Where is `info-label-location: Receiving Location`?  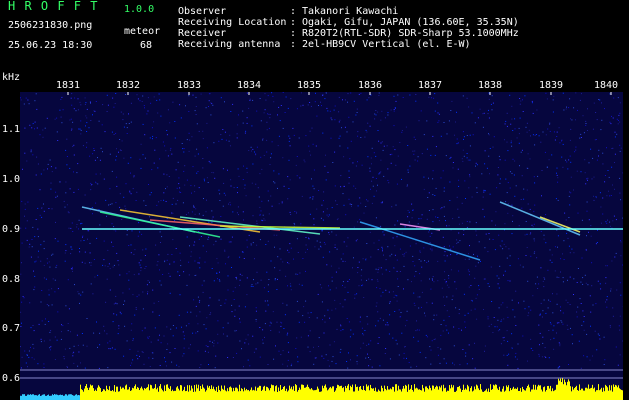 info-label-location: Receiving Location is located at coordinates (232, 22).